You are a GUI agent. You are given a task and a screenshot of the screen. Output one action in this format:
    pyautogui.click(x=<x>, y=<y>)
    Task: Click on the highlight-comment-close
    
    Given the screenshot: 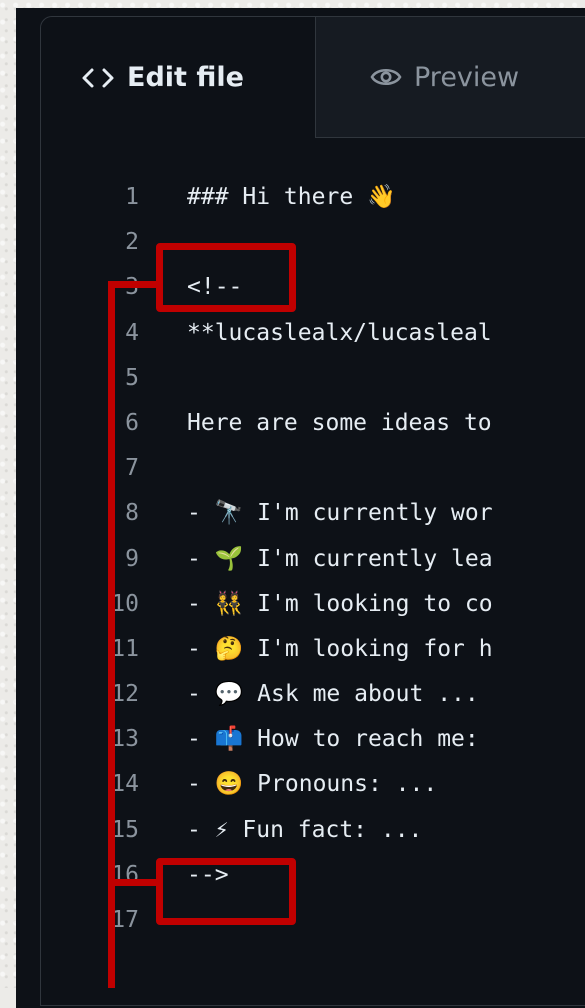 What is the action you would take?
    pyautogui.click(x=226, y=891)
    